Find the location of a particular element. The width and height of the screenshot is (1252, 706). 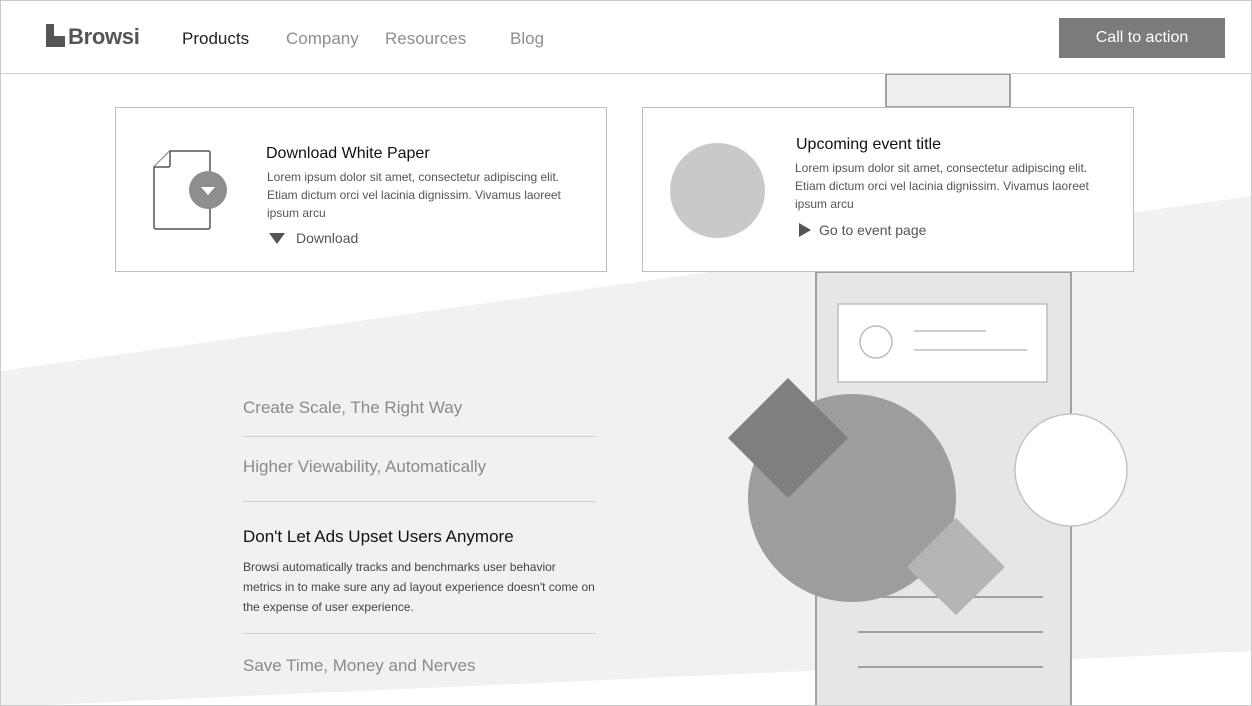

download-link: Download is located at coordinates (313, 238).